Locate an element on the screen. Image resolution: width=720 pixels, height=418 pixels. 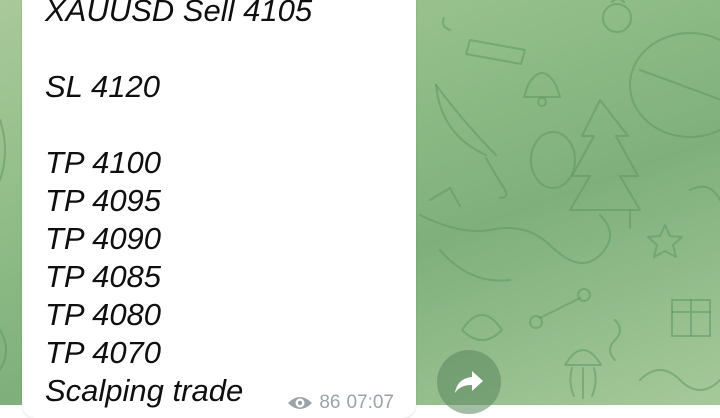
message-line: TP 4095 is located at coordinates (103, 200).